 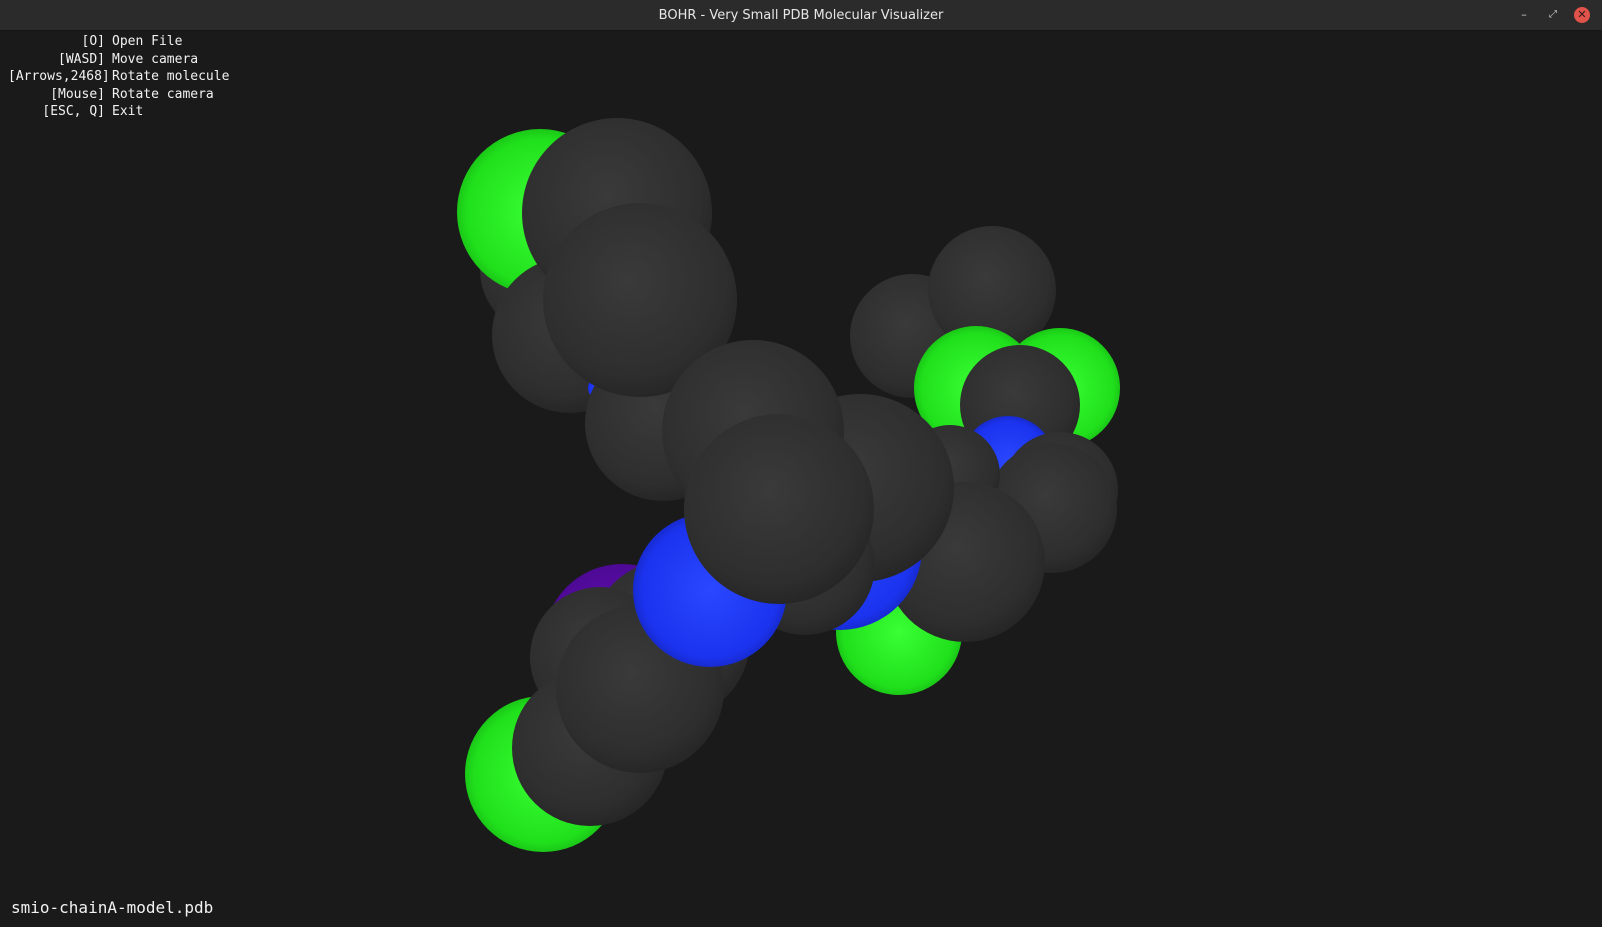 I want to click on help-row-exit: [ESC, Q] Exit, so click(x=118, y=112).